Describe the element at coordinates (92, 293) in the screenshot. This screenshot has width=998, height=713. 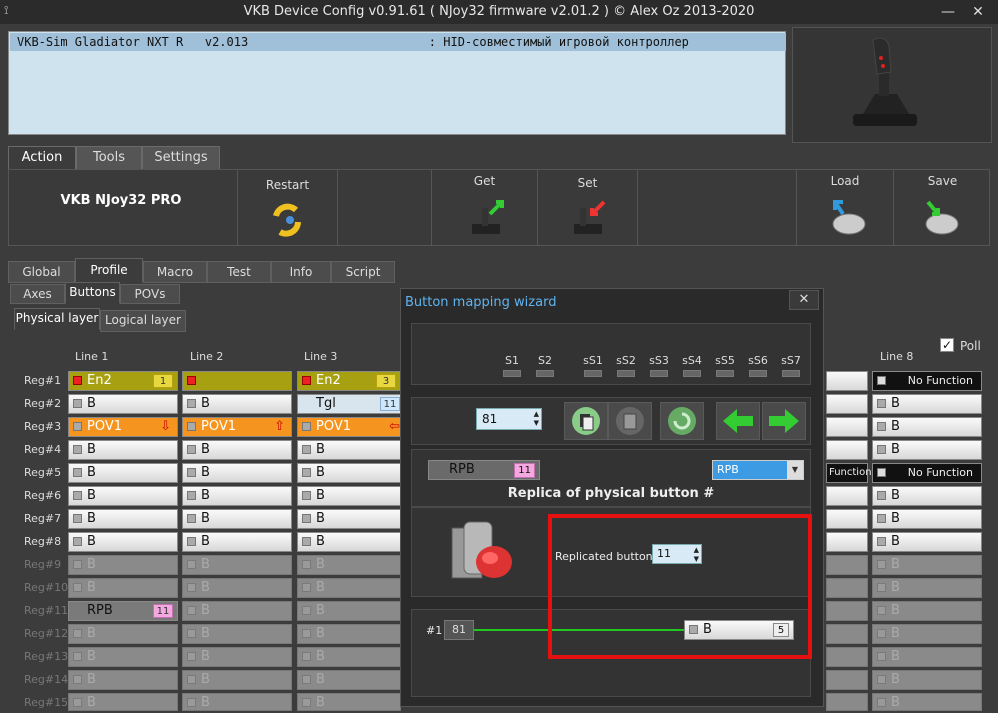
I see `tab-buttons: Buttons` at that location.